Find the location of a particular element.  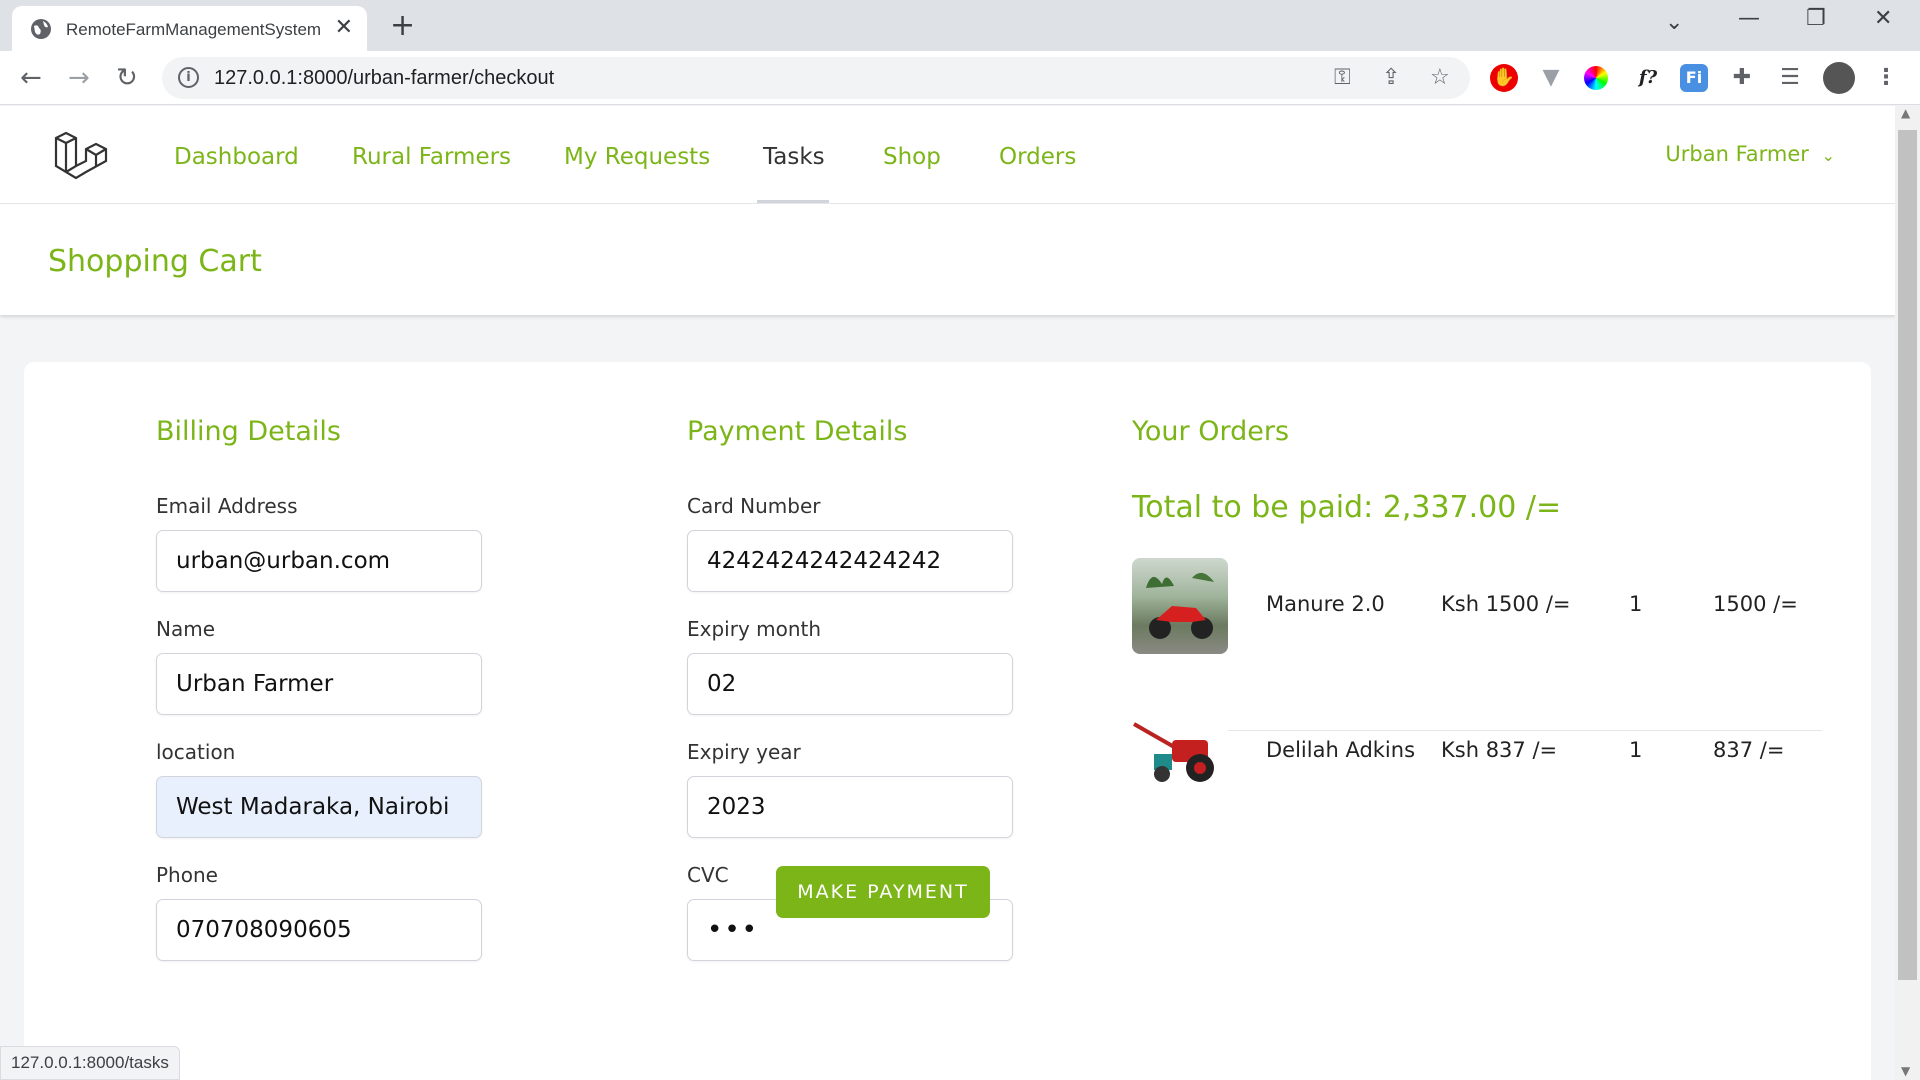

page-title: Shopping Cart is located at coordinates (155, 261).